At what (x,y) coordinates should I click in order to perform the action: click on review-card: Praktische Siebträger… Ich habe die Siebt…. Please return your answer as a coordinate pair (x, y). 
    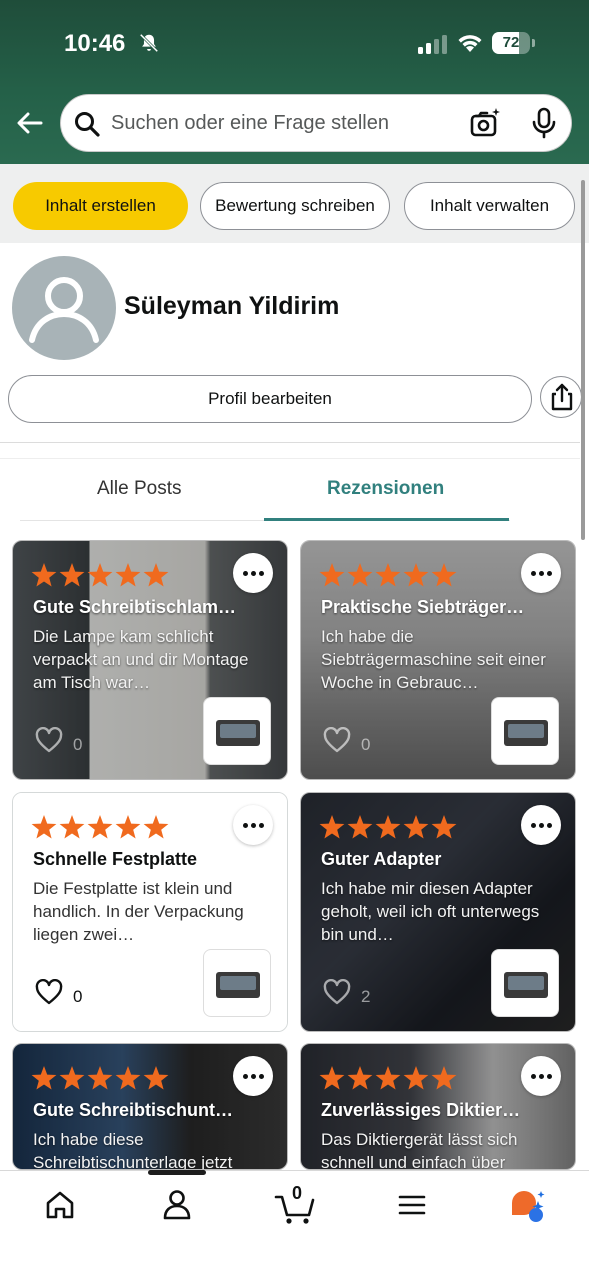
    Looking at the image, I should click on (438, 660).